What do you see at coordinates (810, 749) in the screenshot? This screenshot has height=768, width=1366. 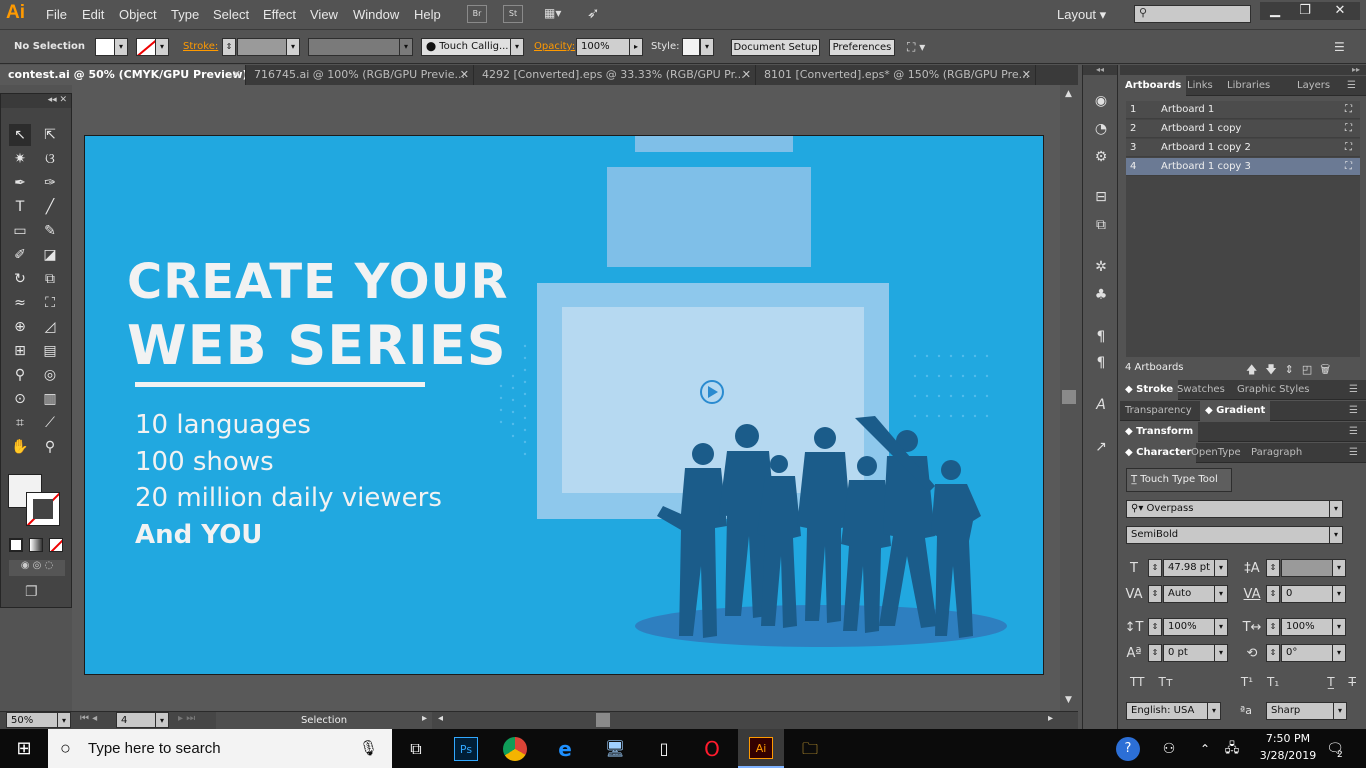 I see `file-explorer-icon: 🗀` at bounding box center [810, 749].